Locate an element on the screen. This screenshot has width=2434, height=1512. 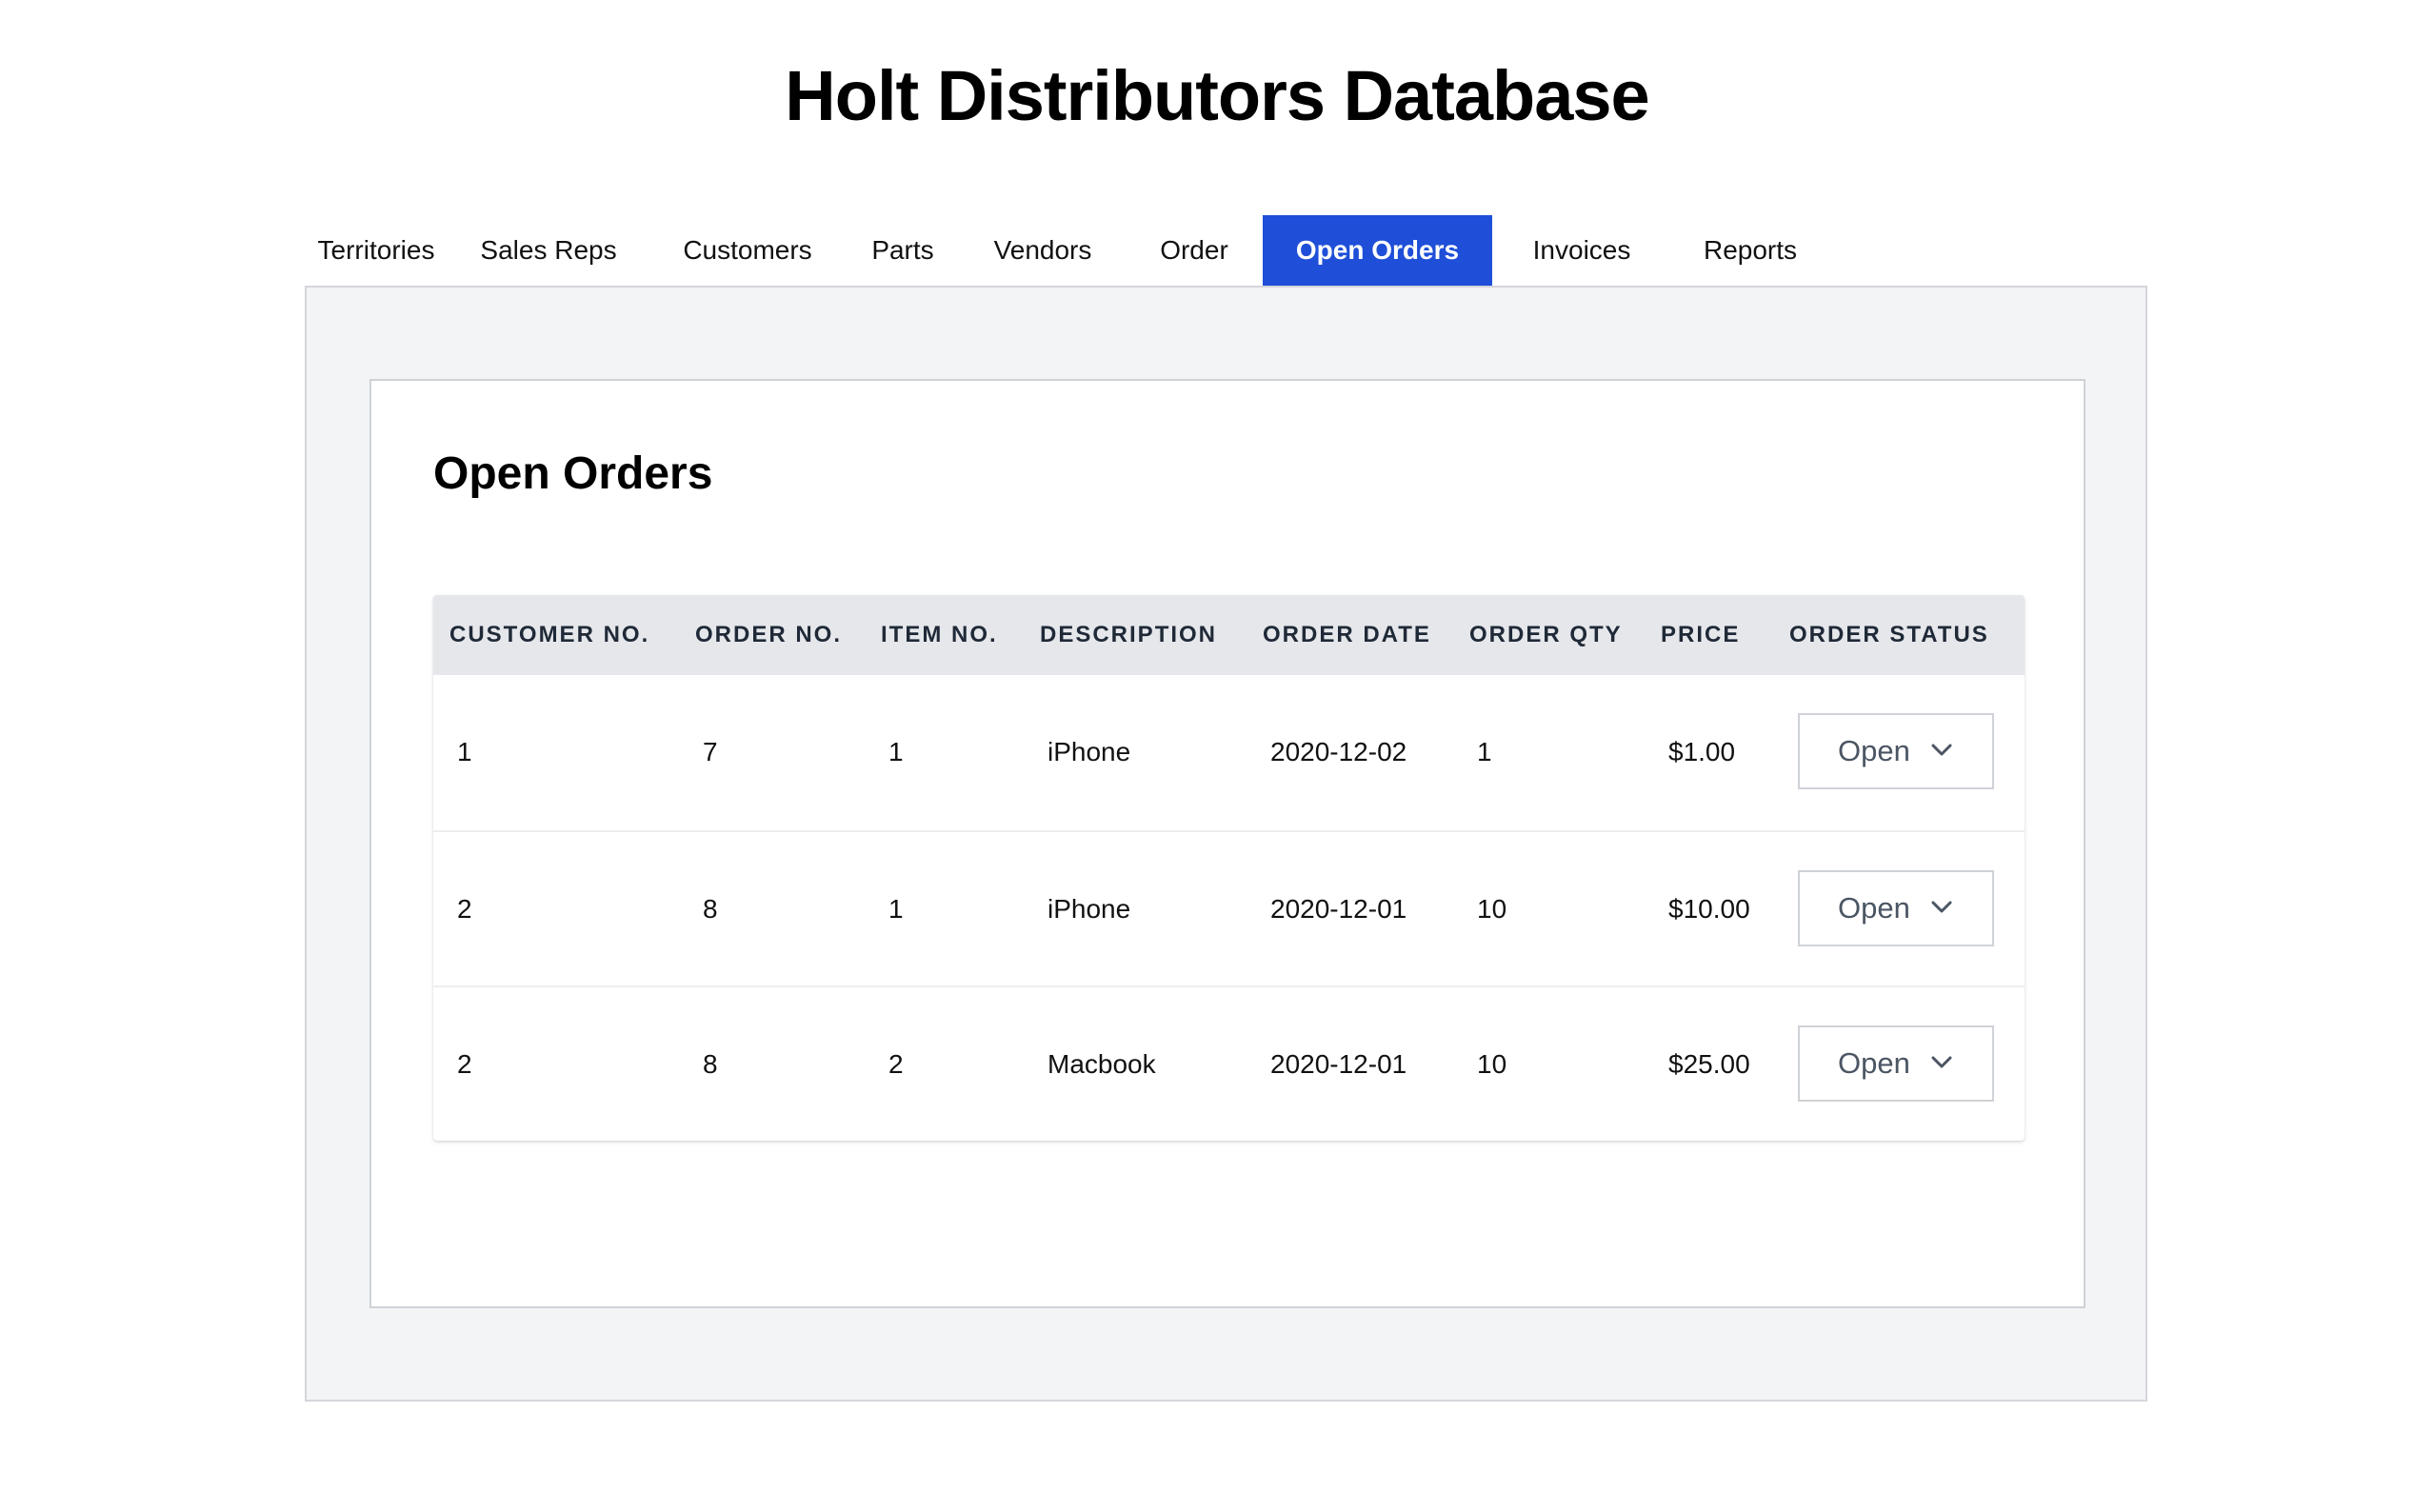
cell-order-no: 7 is located at coordinates (710, 751).